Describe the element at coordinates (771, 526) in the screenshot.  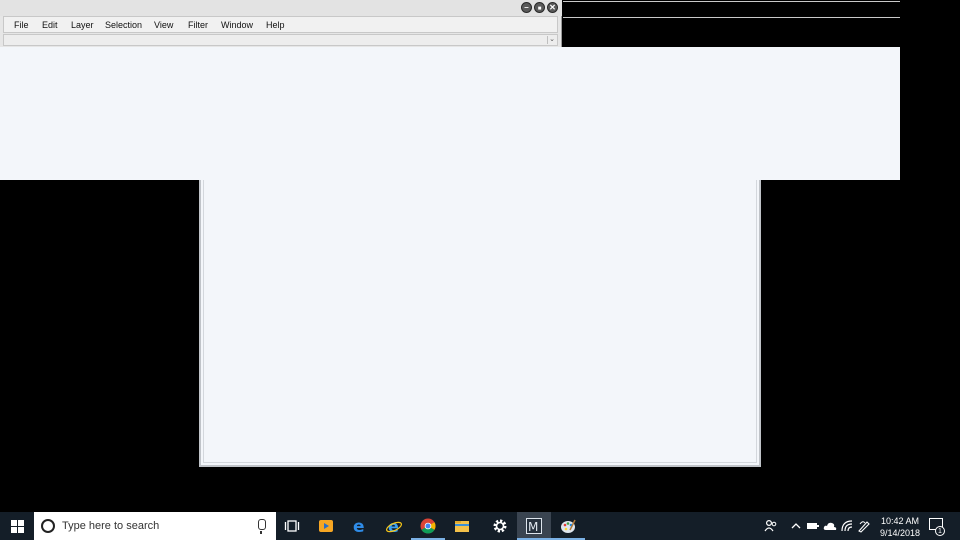
I see `people-icon` at that location.